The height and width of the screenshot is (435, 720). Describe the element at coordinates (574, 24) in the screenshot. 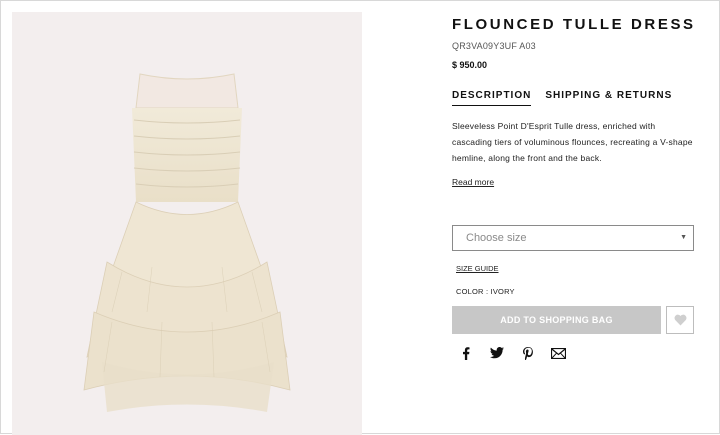

I see `product-title: FLOUNCED TULLE DRESS` at that location.